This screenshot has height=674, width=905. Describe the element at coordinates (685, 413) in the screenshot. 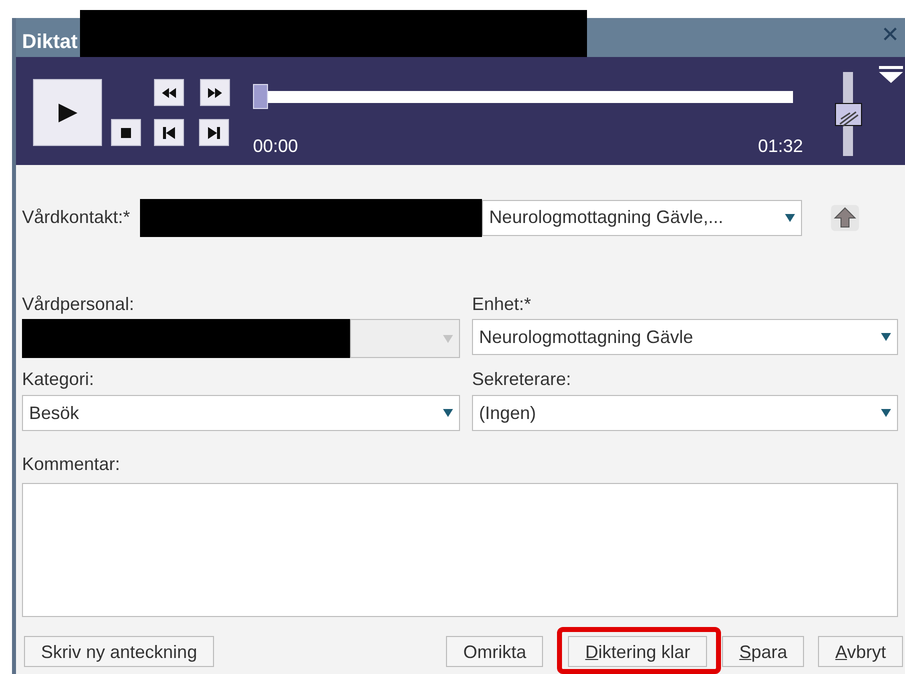

I see `dropdown: (Ingen)` at that location.